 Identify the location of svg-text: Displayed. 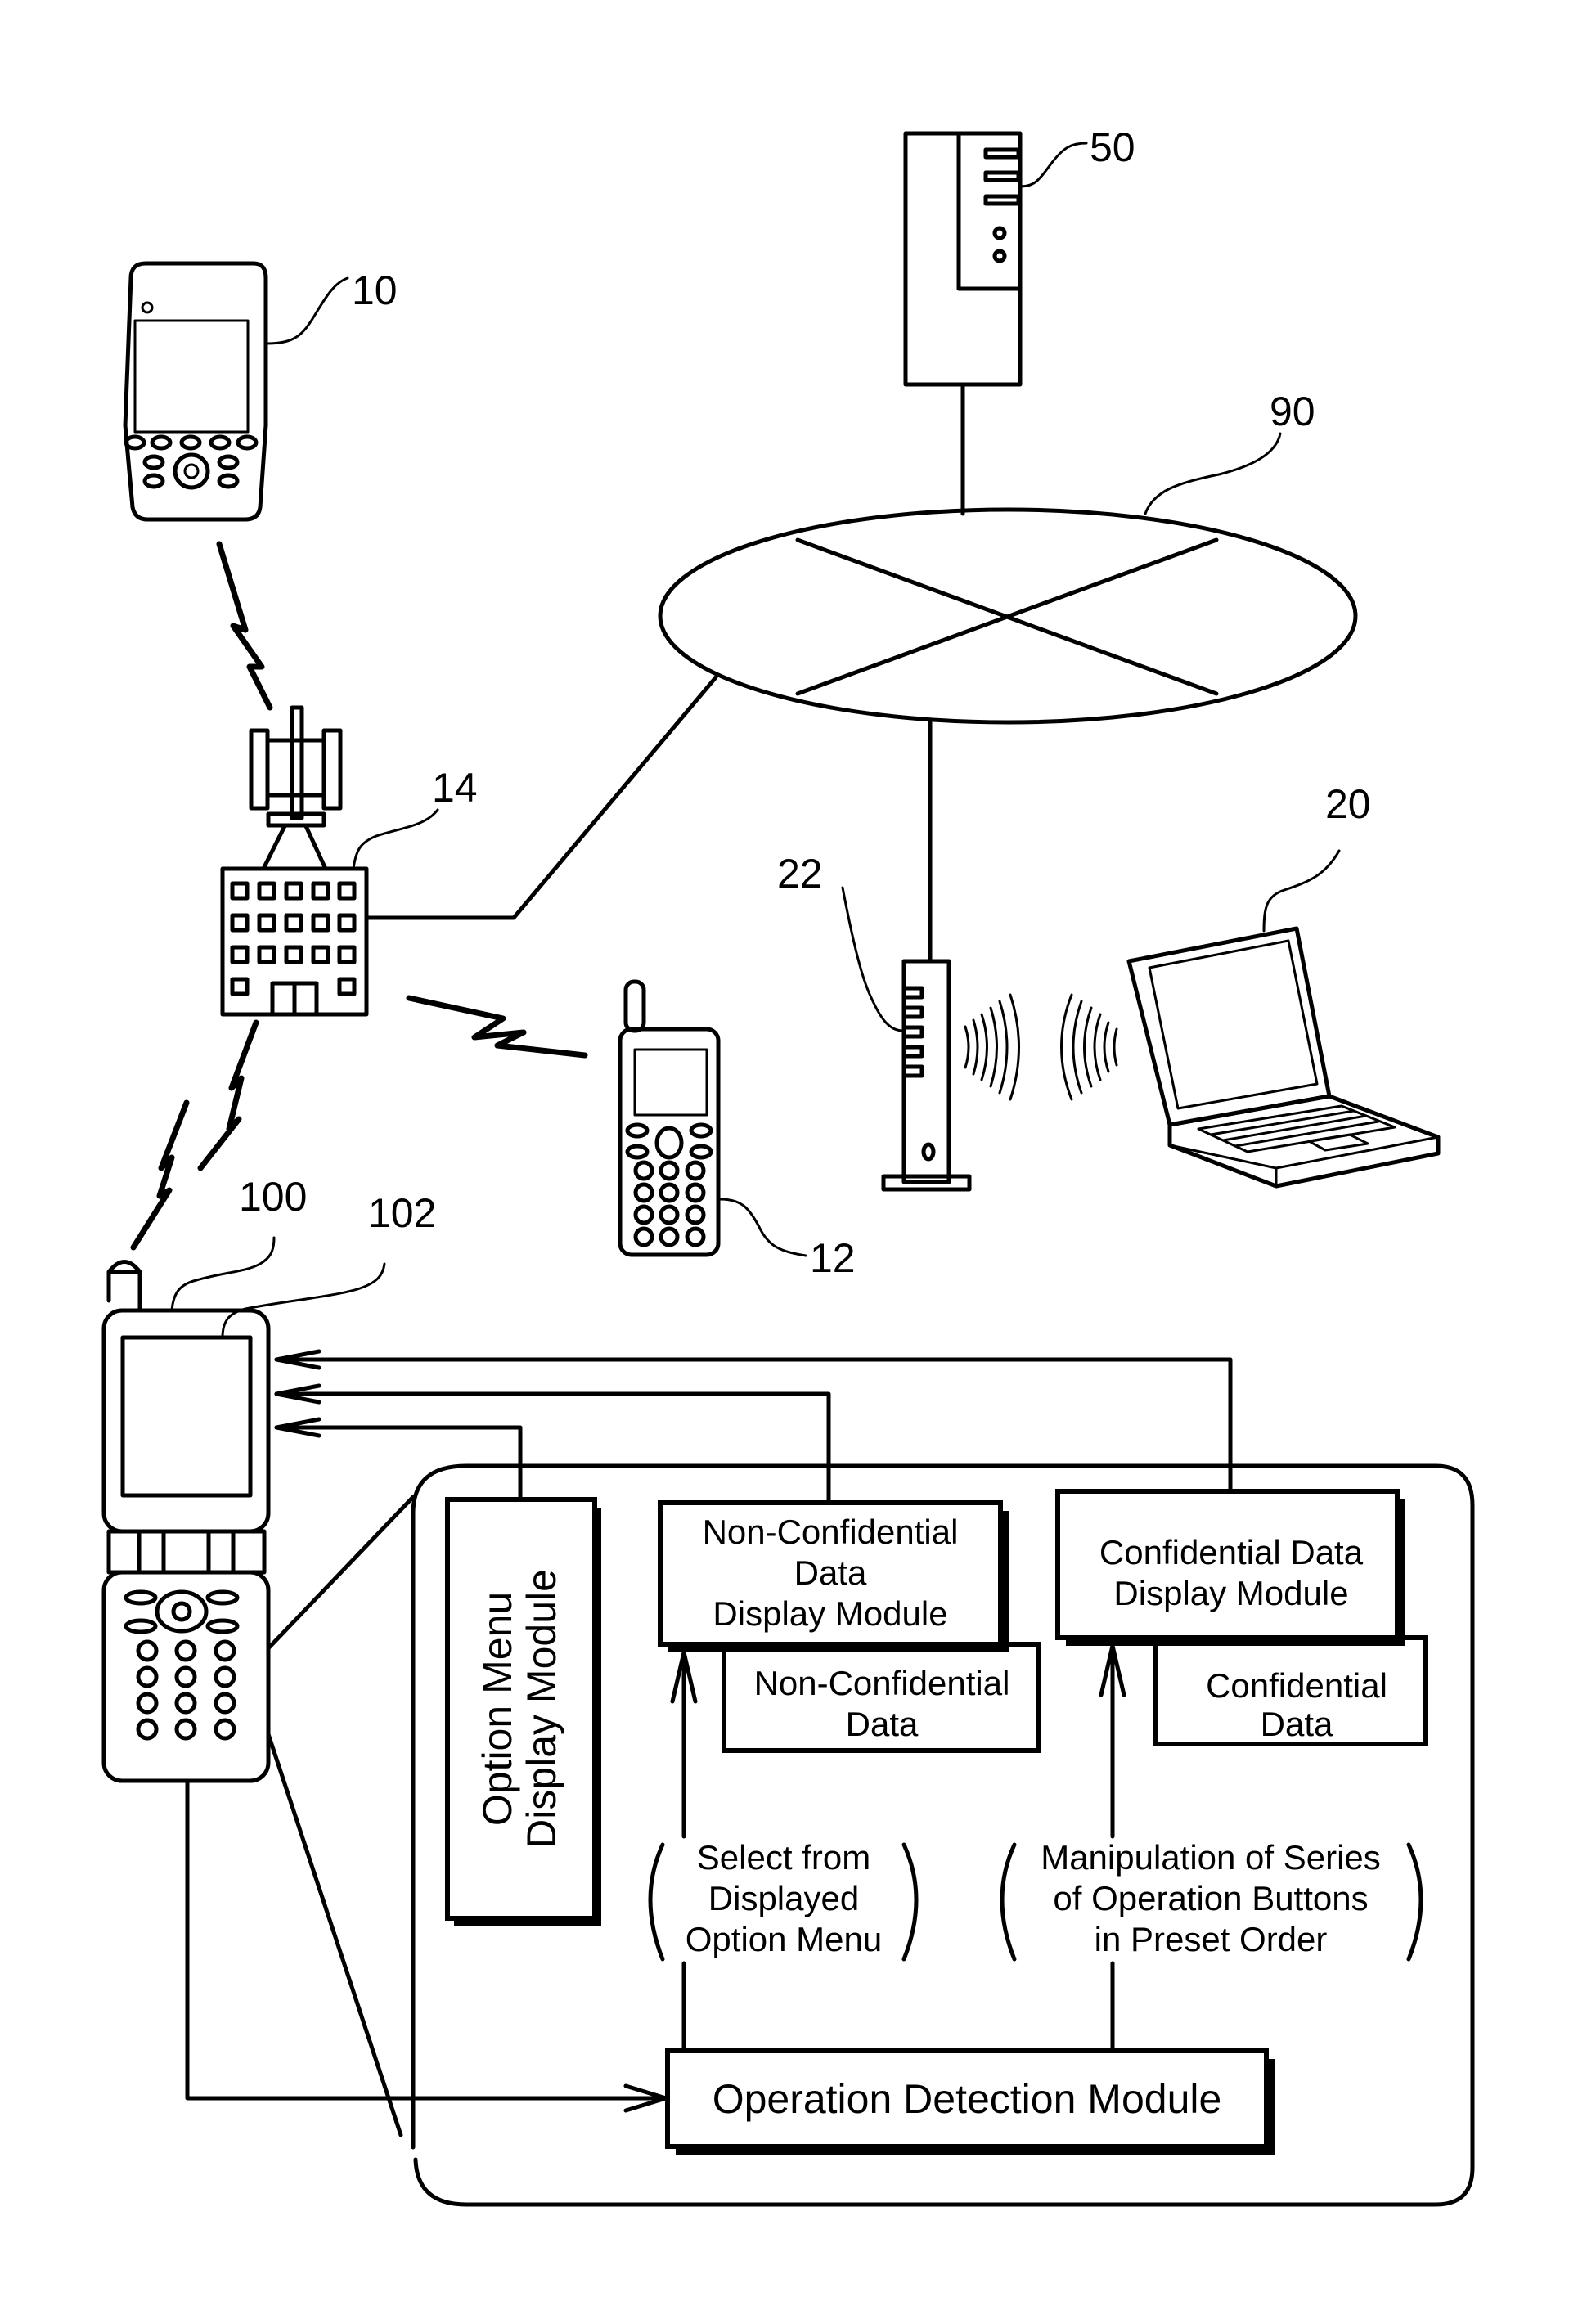
(783, 1898).